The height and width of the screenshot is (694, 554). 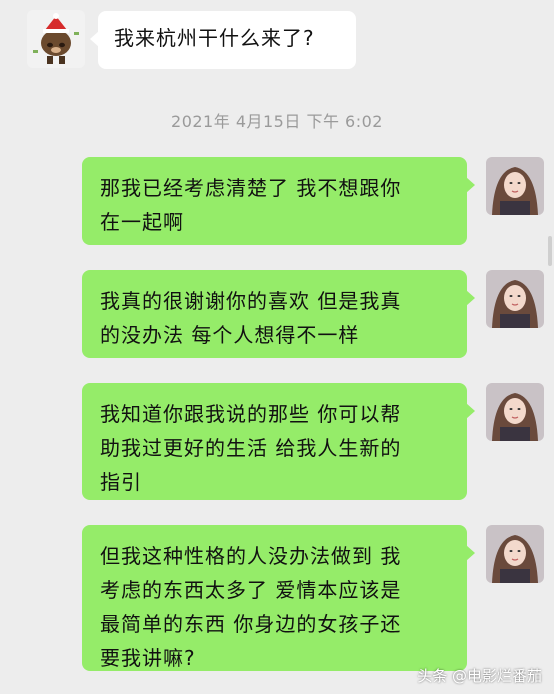 I want to click on outgoing-message-bubble-3: 我知道你跟我说的那些 你可以帮 助我过更好的生活 给我人生新的 指引, so click(x=278, y=441).